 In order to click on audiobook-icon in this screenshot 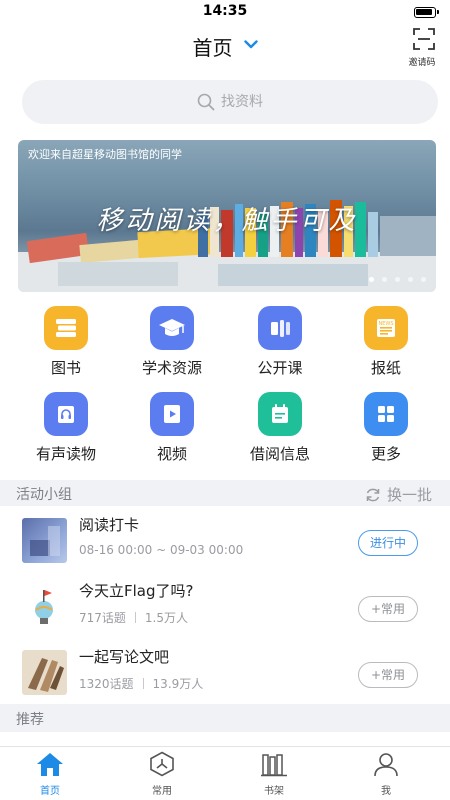, I will do `click(66, 414)`.